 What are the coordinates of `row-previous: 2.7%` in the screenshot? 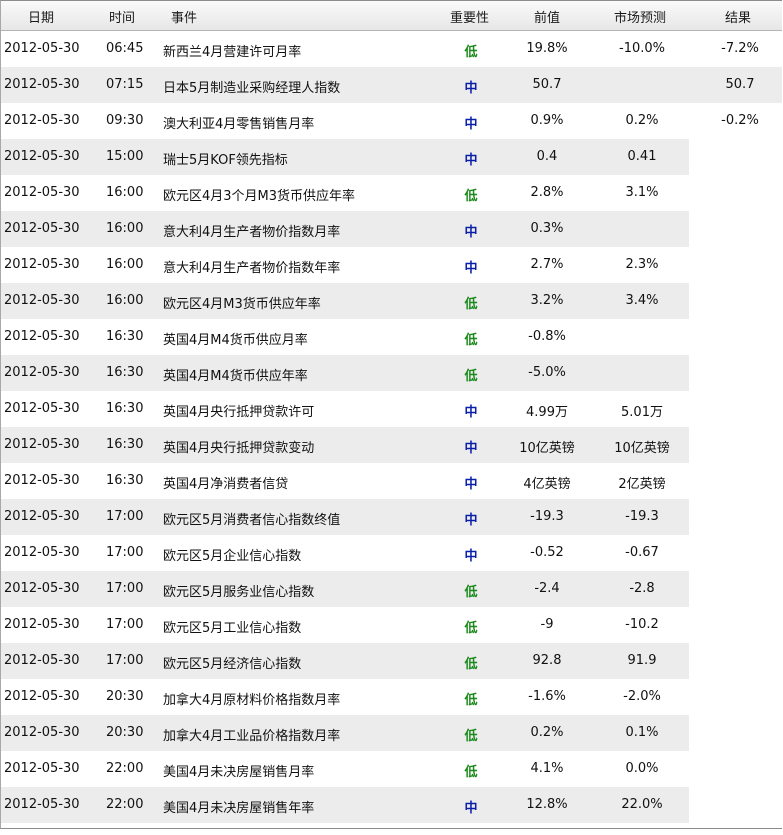 It's located at (547, 264).